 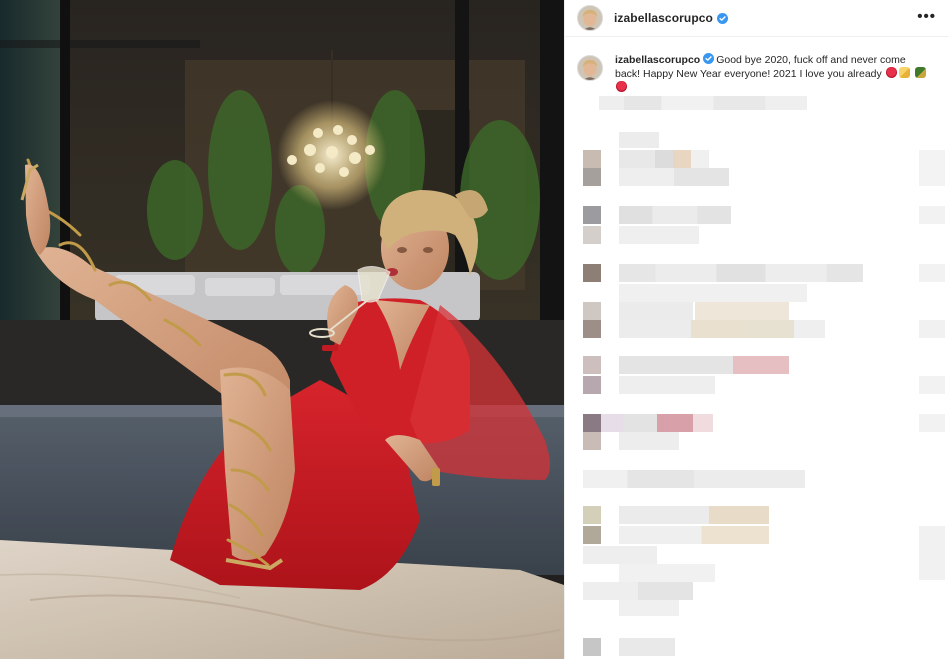 What do you see at coordinates (657, 60) in the screenshot?
I see `caption-username: izabellascorupco` at bounding box center [657, 60].